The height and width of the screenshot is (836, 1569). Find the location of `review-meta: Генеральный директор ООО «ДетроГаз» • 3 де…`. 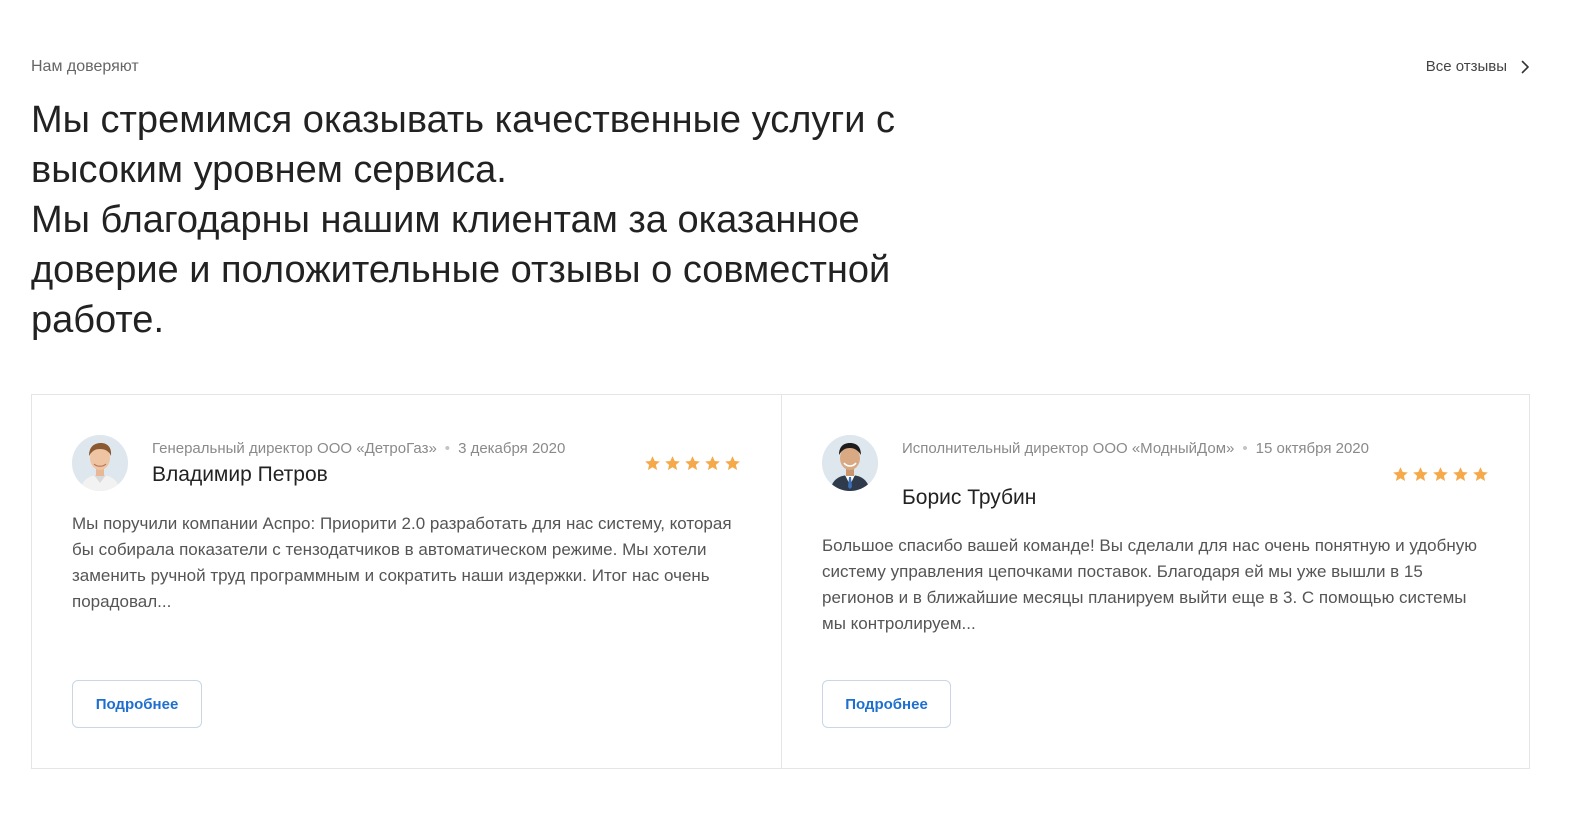

review-meta: Генеральный директор ООО «ДетроГаз» • 3 де… is located at coordinates (392, 449).